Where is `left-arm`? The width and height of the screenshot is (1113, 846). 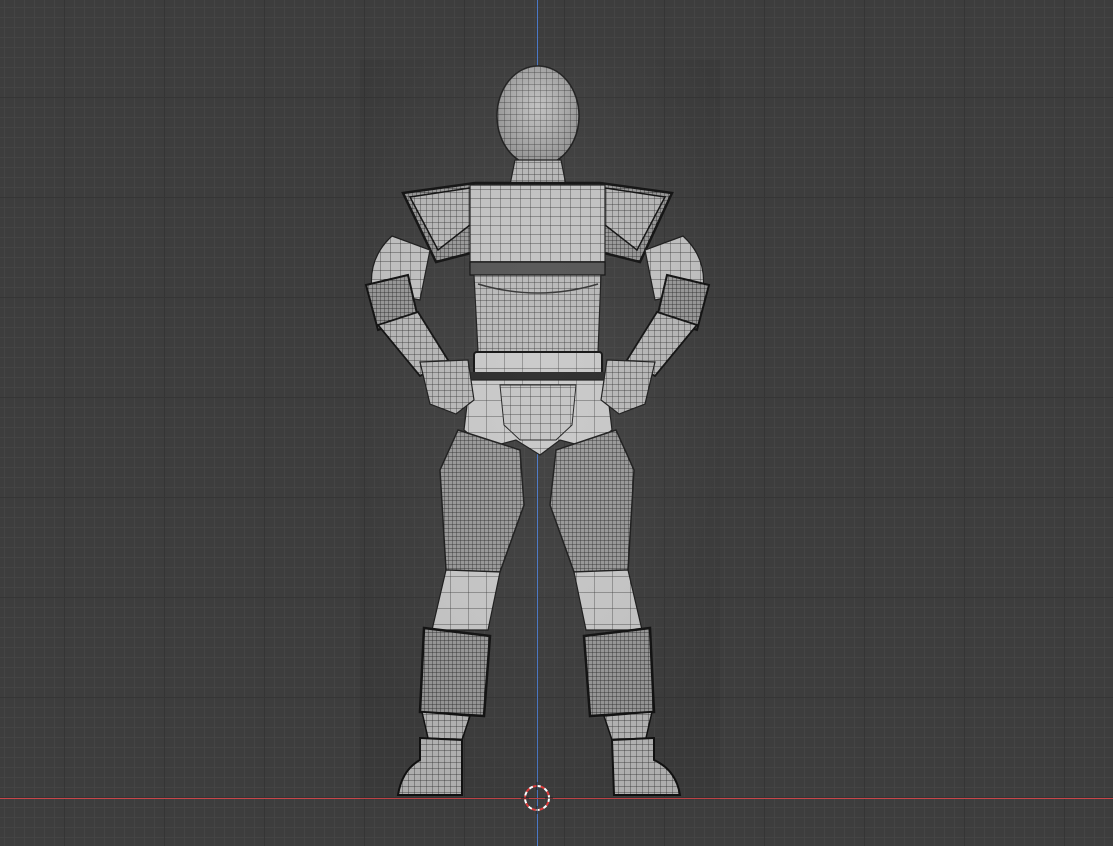
left-arm is located at coordinates (419, 325).